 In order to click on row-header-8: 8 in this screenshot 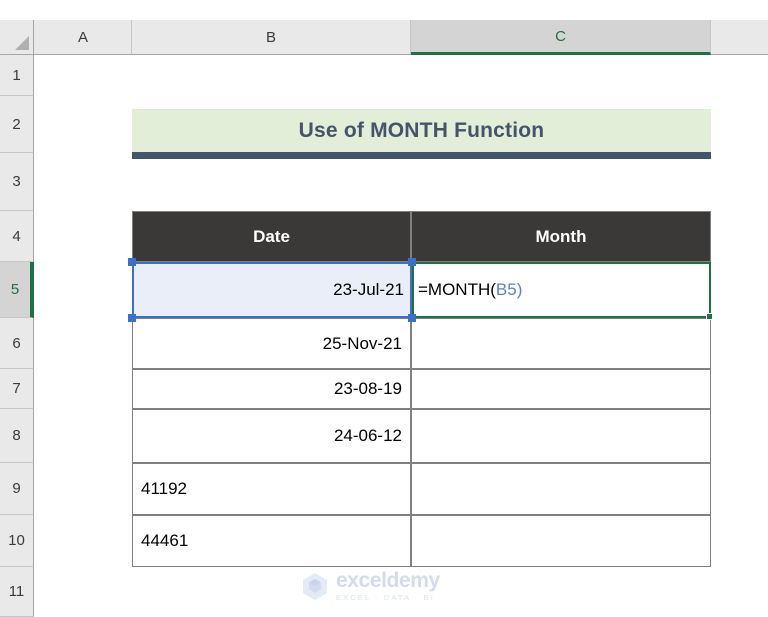, I will do `click(17, 436)`.